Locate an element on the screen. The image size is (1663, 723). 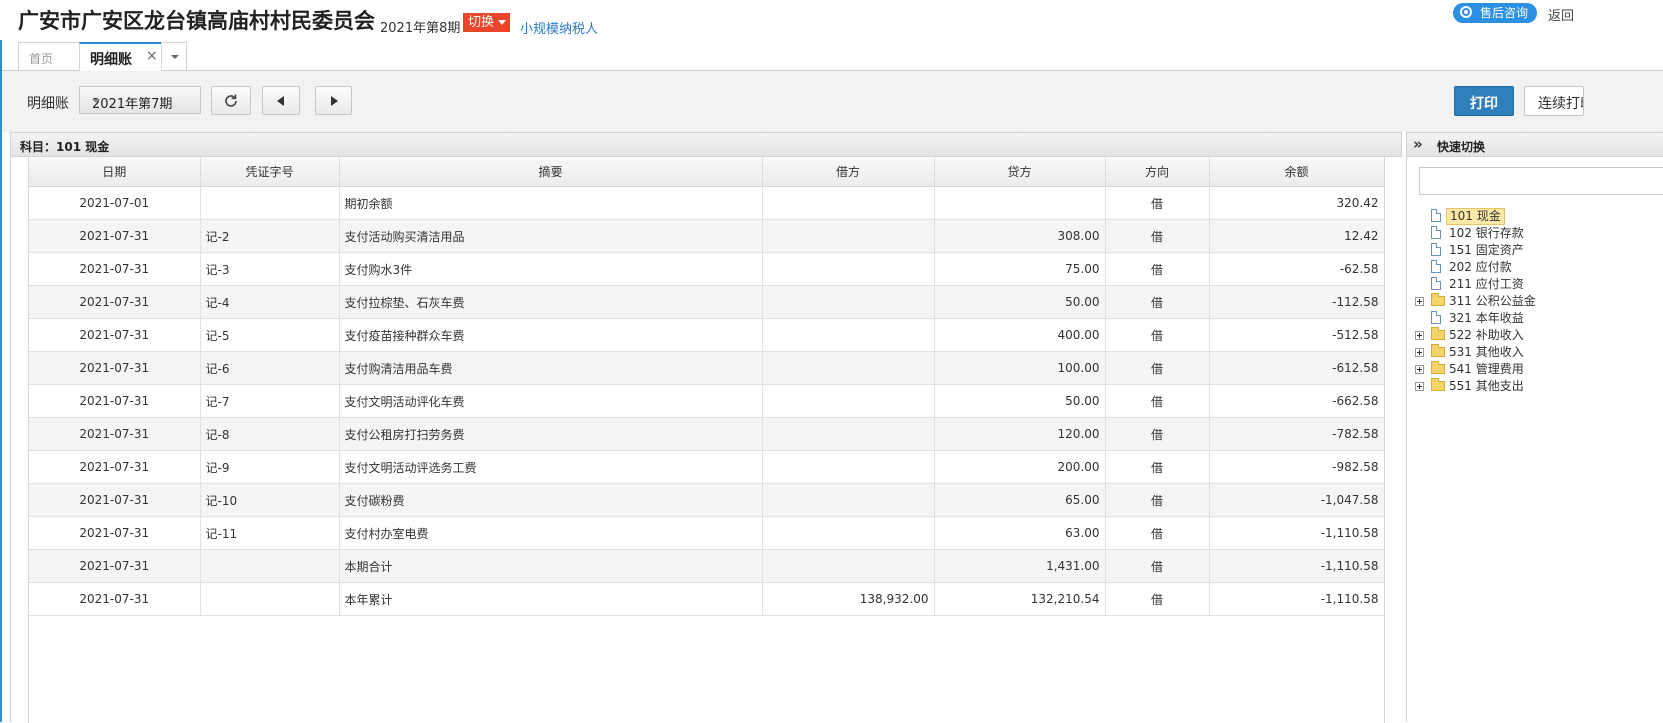
period-select: 2021年第7期 is located at coordinates (140, 100).